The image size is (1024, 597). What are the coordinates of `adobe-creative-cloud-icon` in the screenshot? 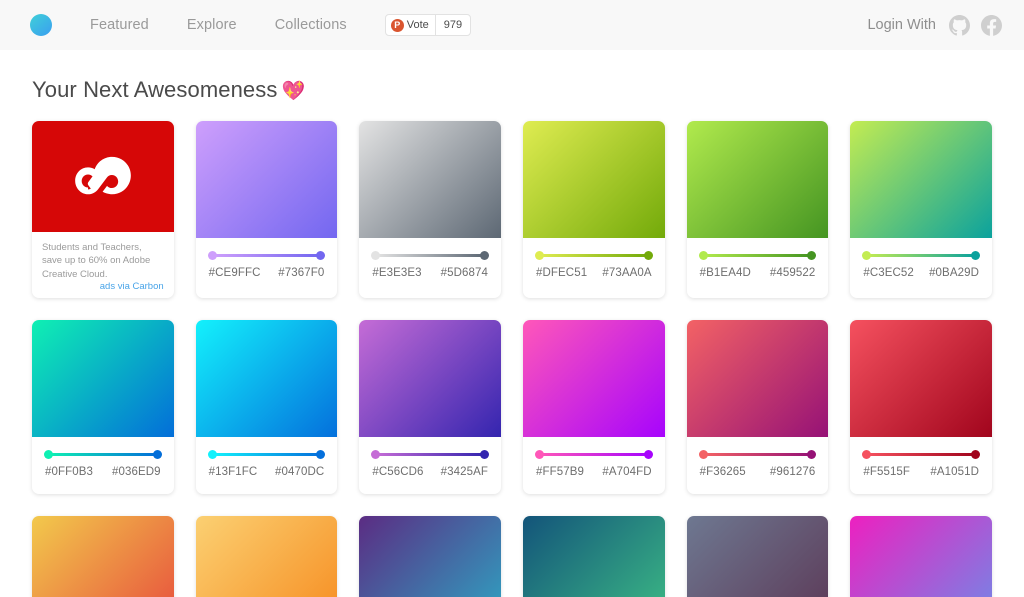 It's located at (102, 175).